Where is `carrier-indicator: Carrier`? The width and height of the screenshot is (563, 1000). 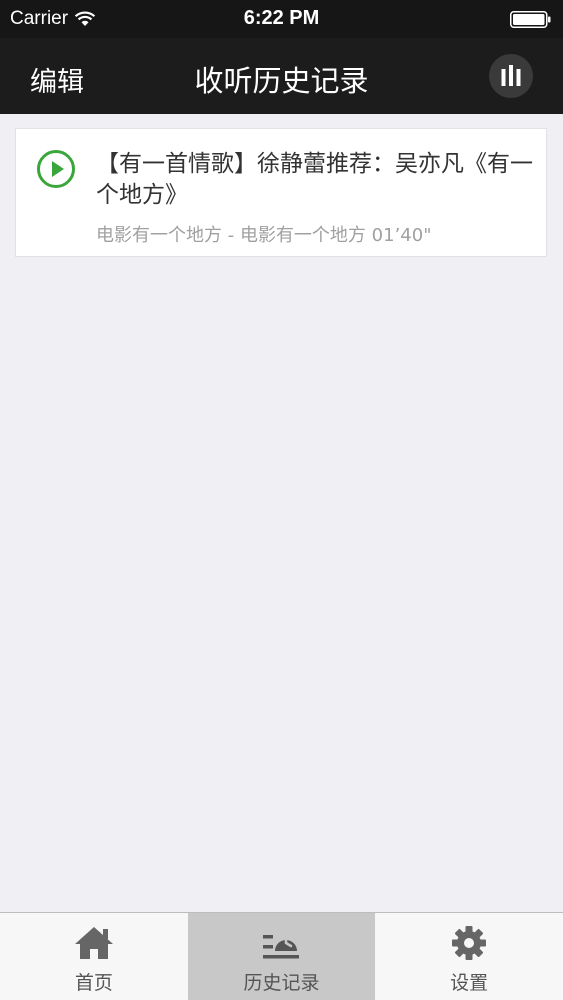
carrier-indicator: Carrier is located at coordinates (53, 19).